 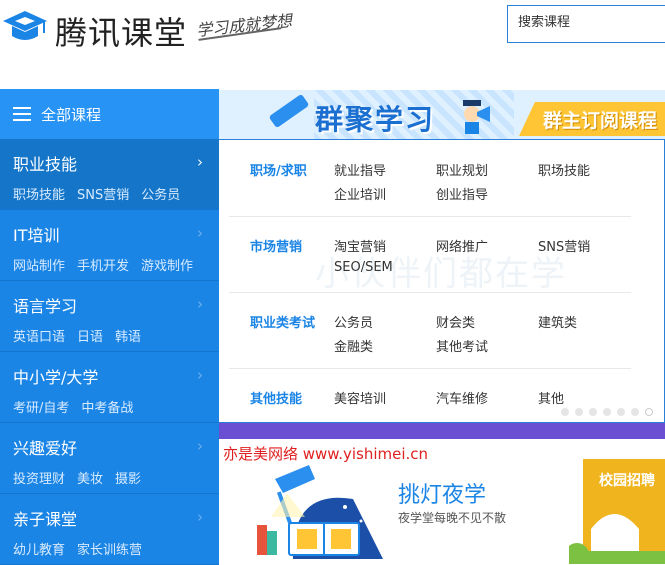 What do you see at coordinates (128, 335) in the screenshot?
I see `subcategory-link: 韩语` at bounding box center [128, 335].